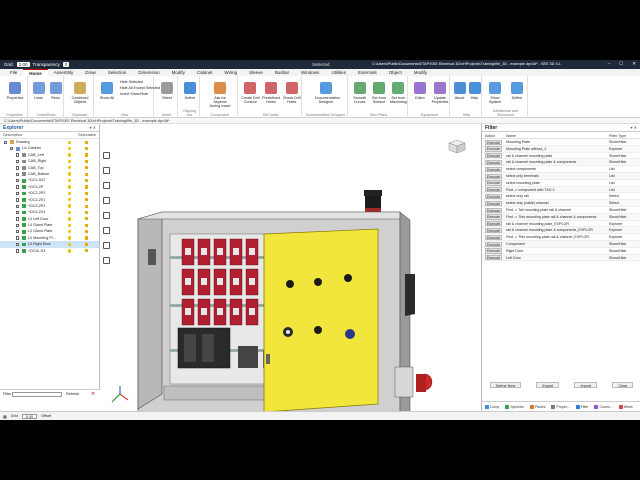  What do you see at coordinates (495, 93) in the screenshot?
I see `ribbon-button-show-system: Show System` at bounding box center [495, 93].